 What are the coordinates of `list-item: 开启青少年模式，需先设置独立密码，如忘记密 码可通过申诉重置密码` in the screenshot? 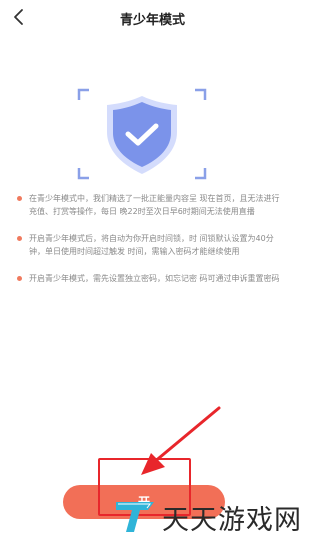 It's located at (147, 278).